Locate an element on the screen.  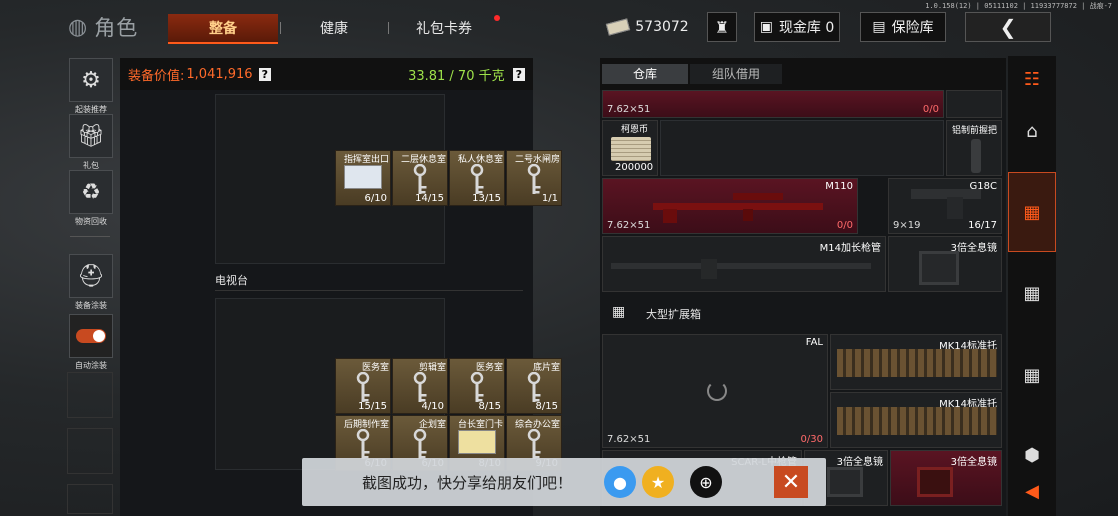
key-item: 二号水闸房 1/1 is located at coordinates (534, 178).